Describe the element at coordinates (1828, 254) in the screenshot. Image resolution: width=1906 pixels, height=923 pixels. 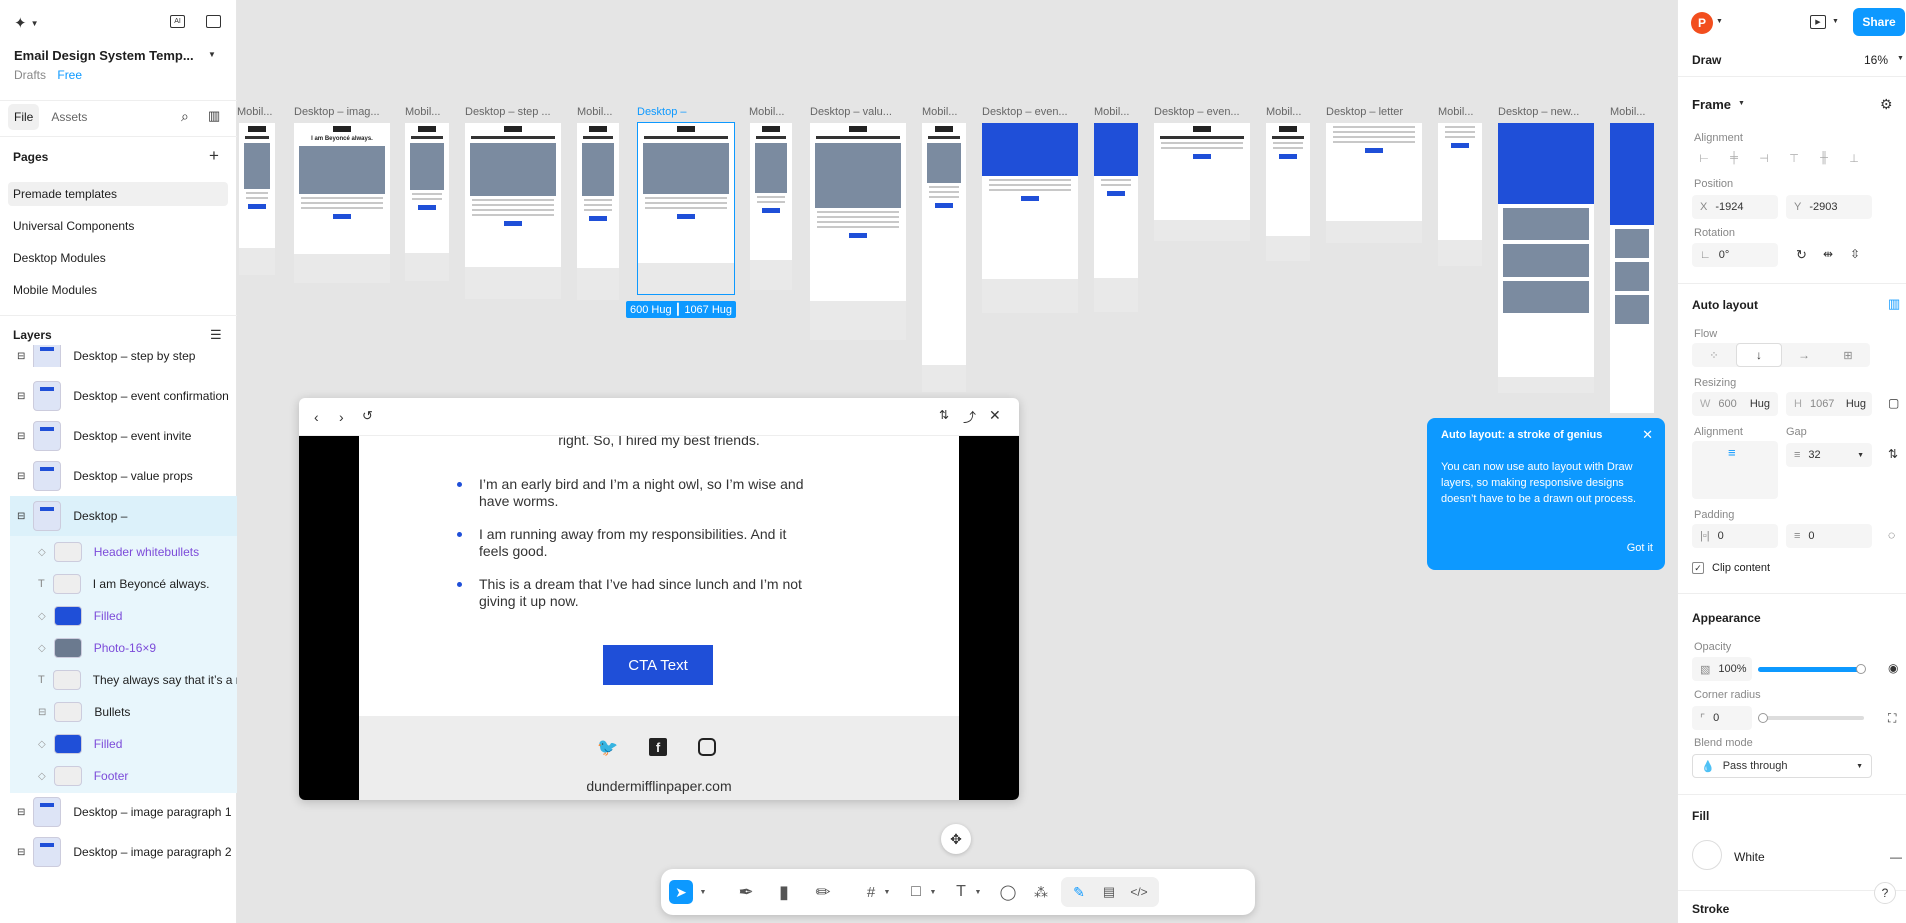
I see `flip-horizontal-icon: ⇹` at that location.